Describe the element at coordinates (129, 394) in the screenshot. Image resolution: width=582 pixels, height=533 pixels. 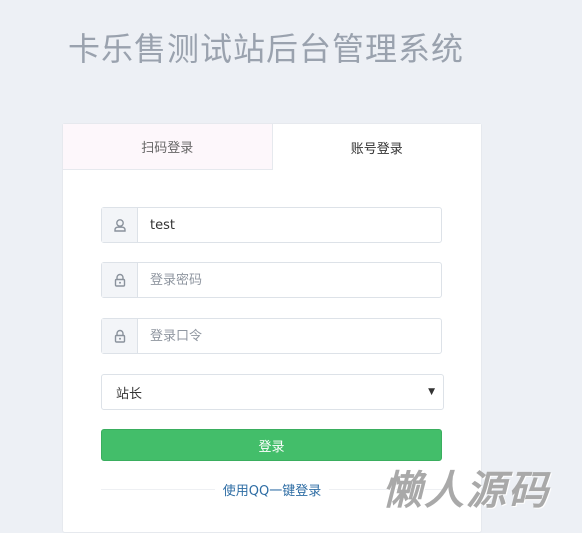
I see `role-select-value: 站长` at that location.